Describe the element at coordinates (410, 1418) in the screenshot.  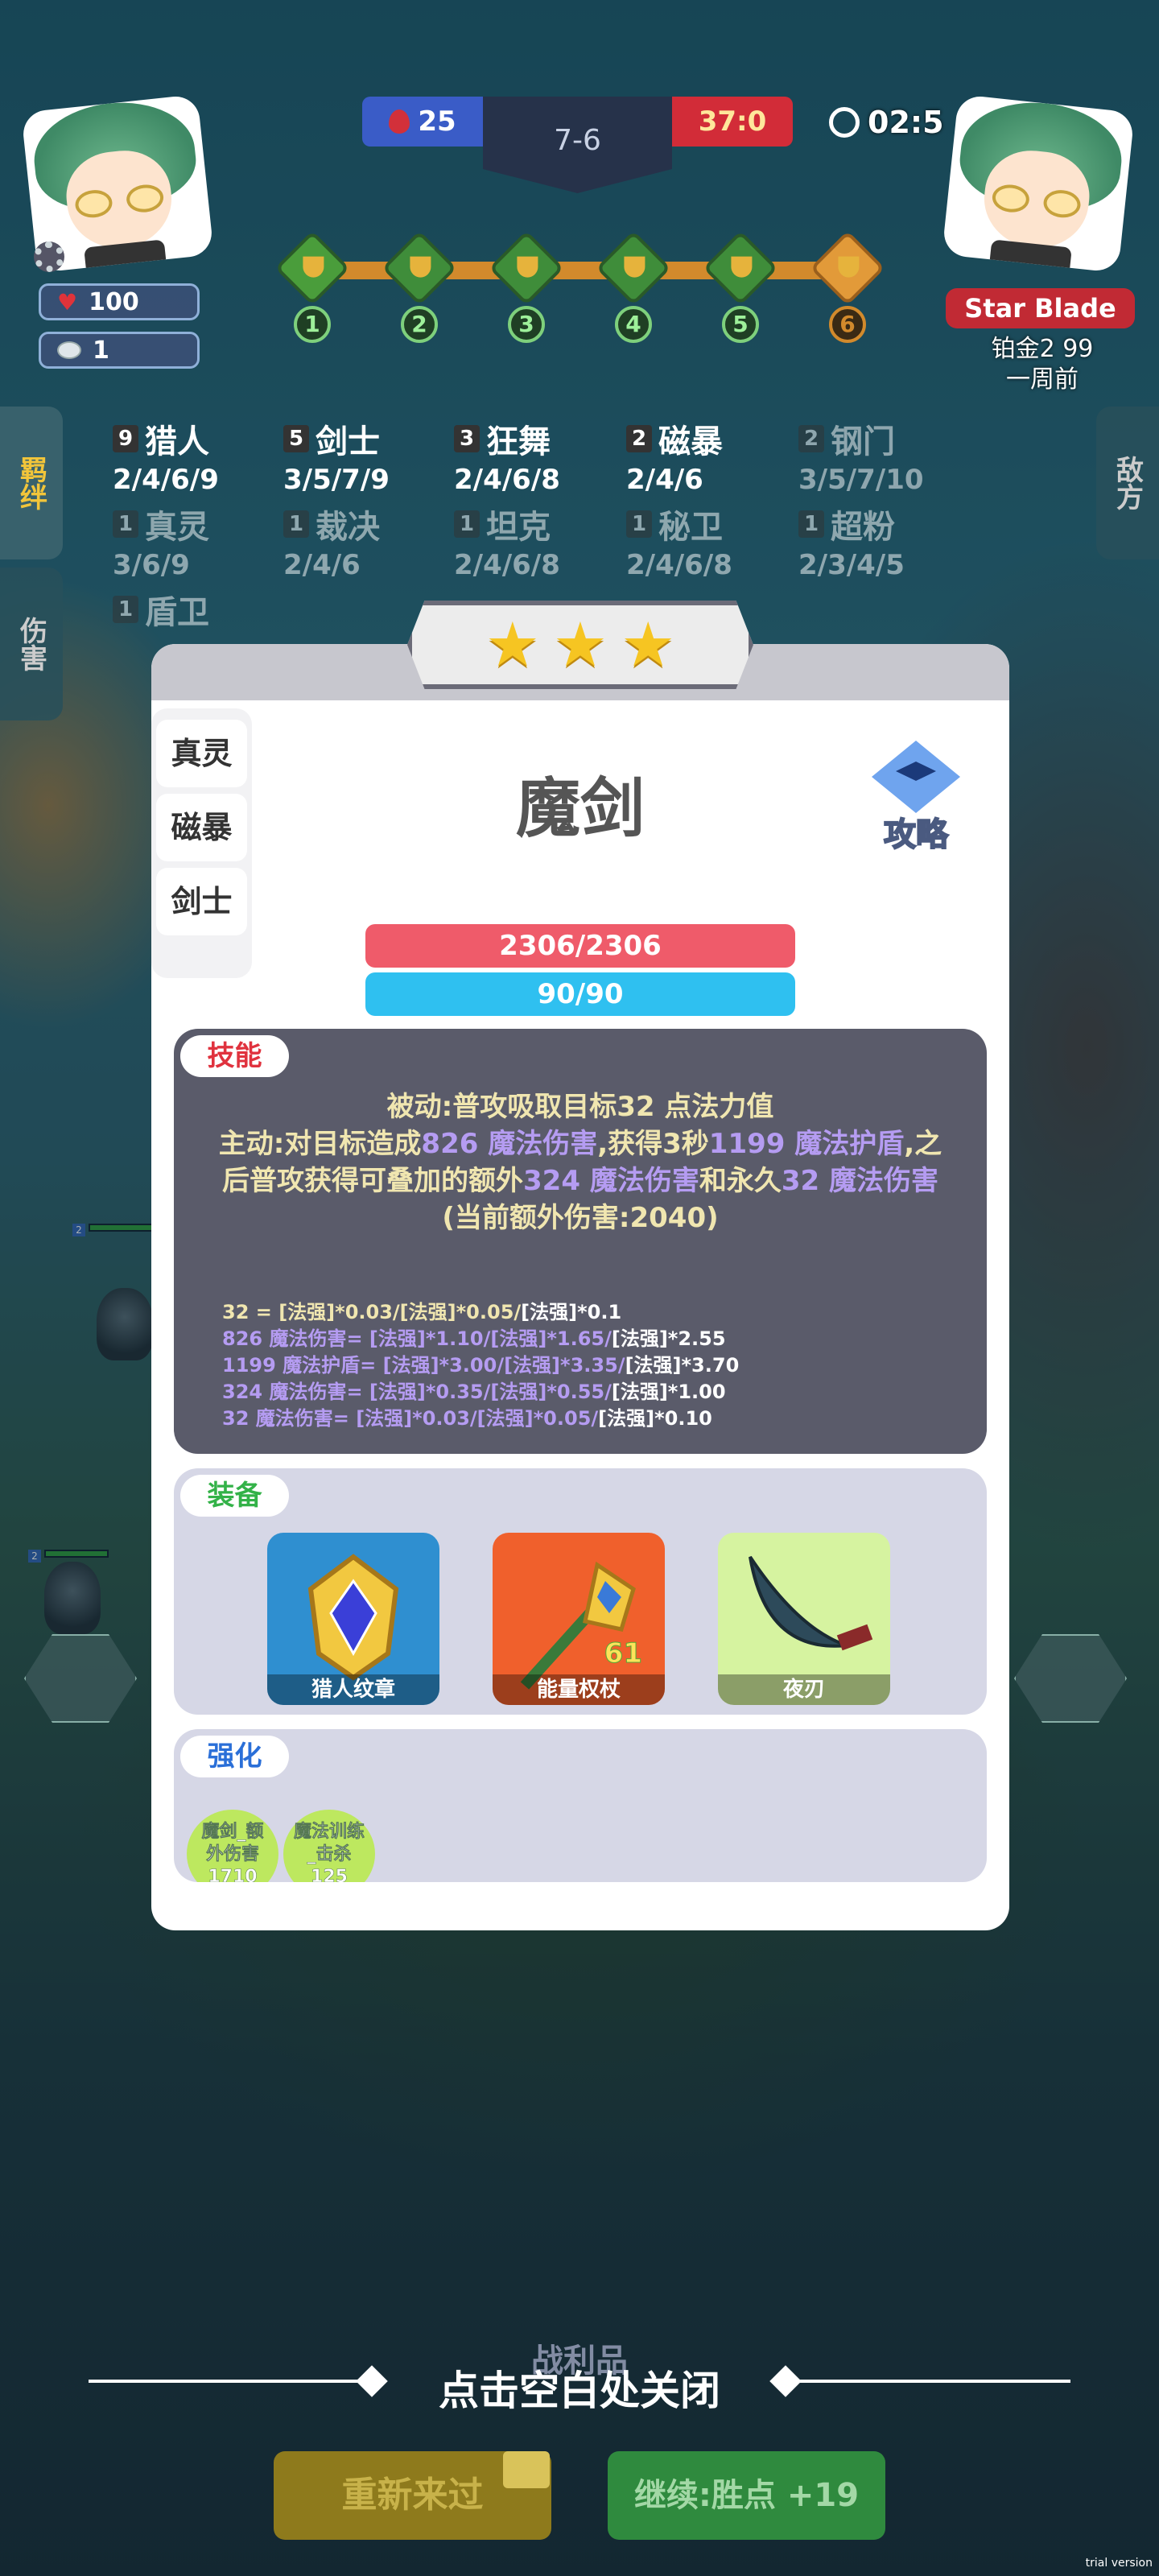
I see `formula-text: 32 魔法伤害= [法强]*0.03/[法强]*0.05/` at that location.